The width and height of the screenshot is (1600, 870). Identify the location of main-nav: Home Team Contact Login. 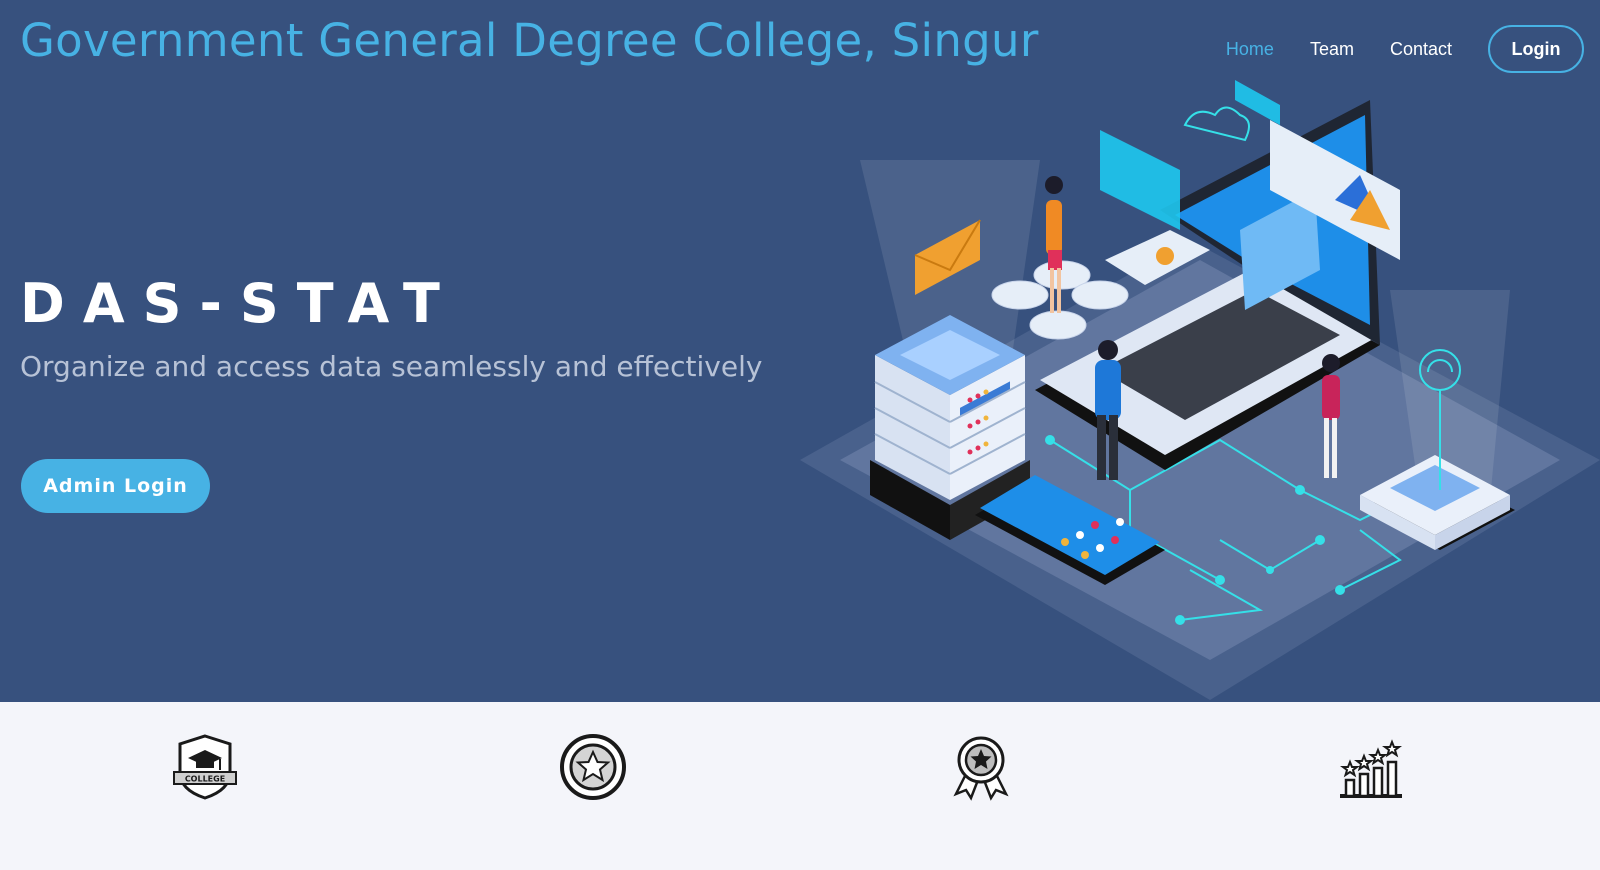
(1387, 49).